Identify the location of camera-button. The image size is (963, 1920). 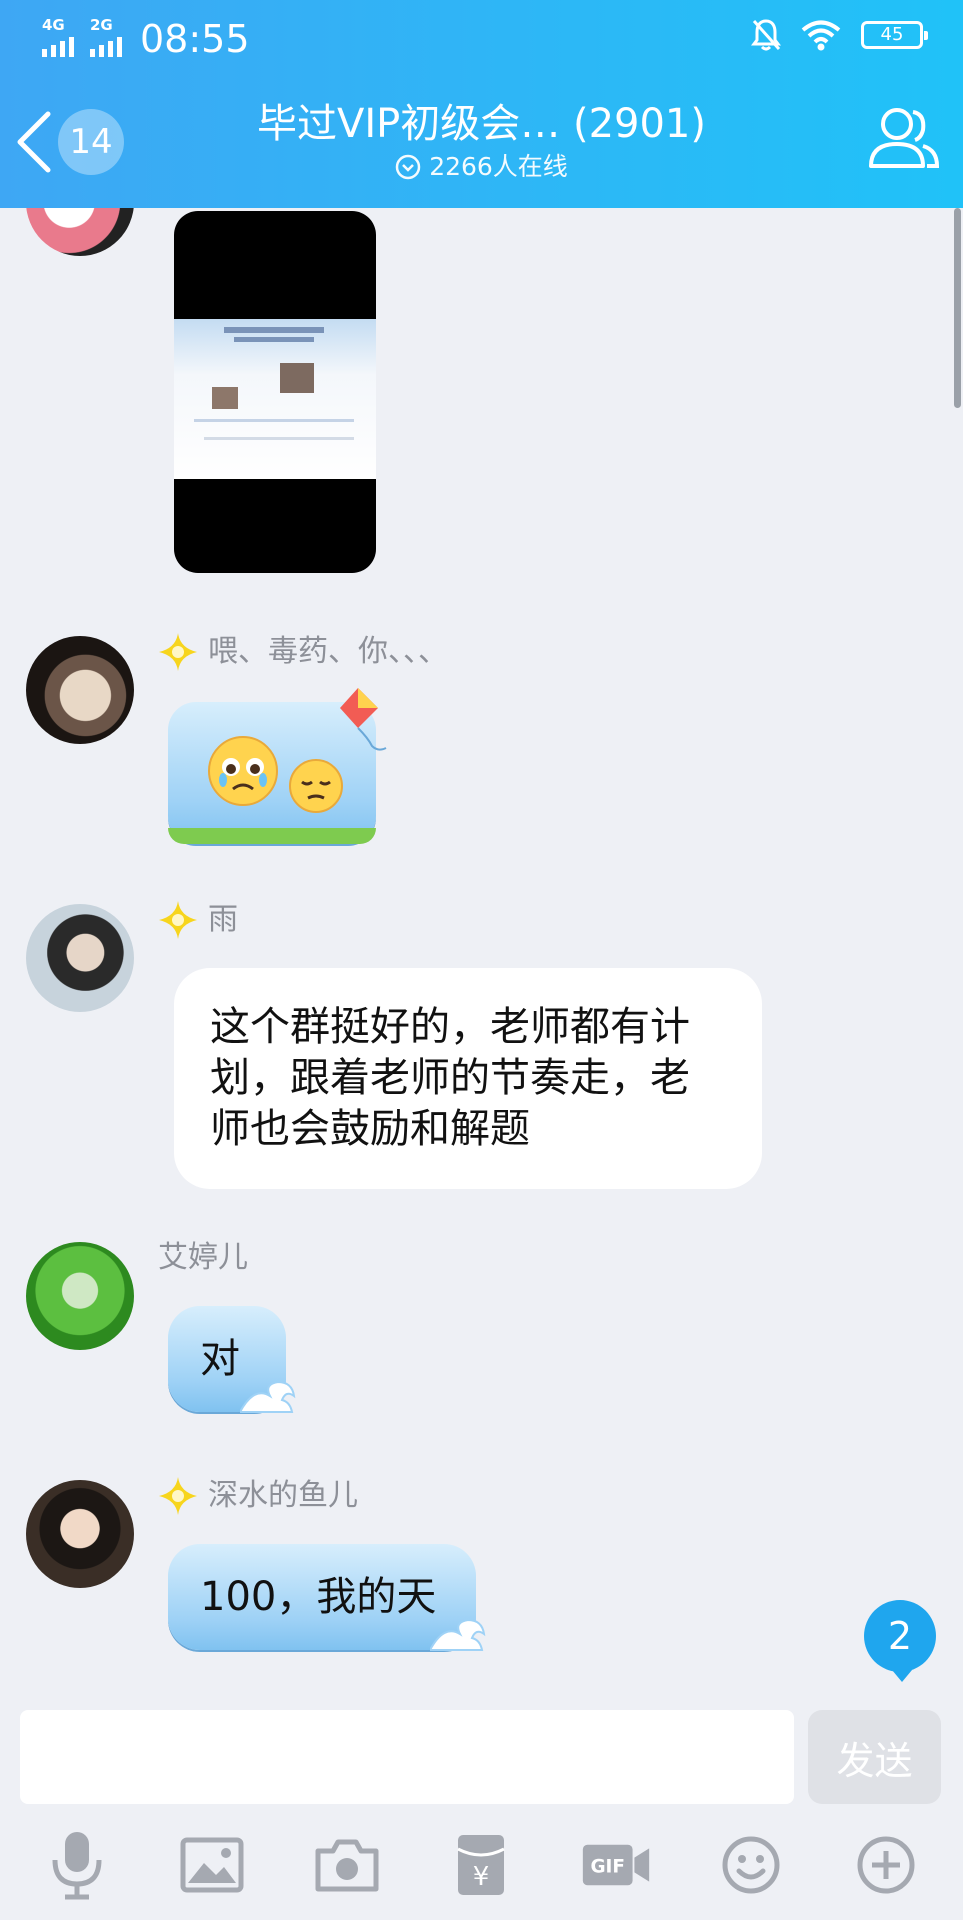
(347, 1865).